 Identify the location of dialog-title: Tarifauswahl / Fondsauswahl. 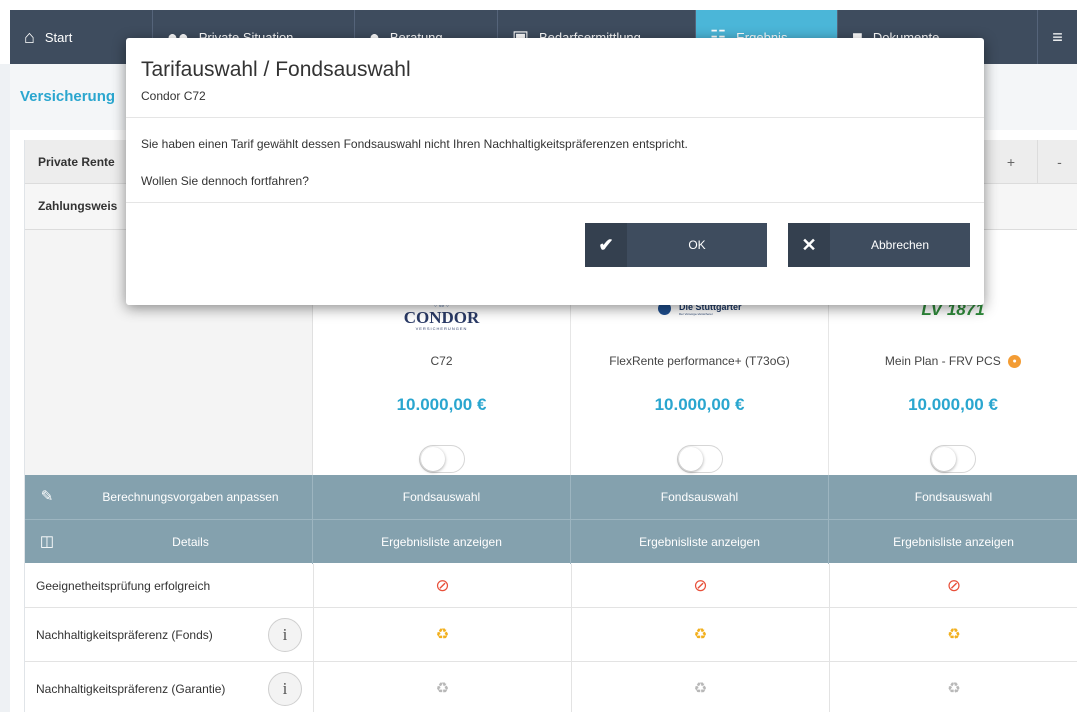
(276, 69).